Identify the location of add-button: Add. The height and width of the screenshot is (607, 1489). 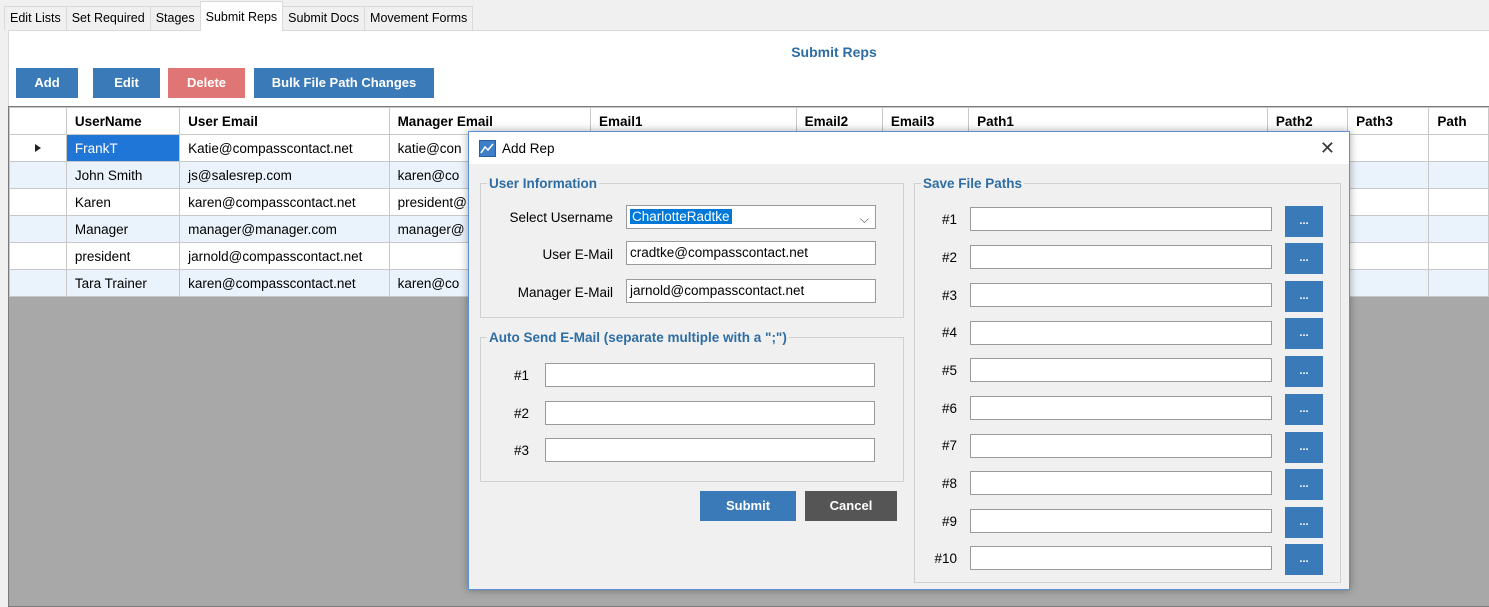
(47, 83).